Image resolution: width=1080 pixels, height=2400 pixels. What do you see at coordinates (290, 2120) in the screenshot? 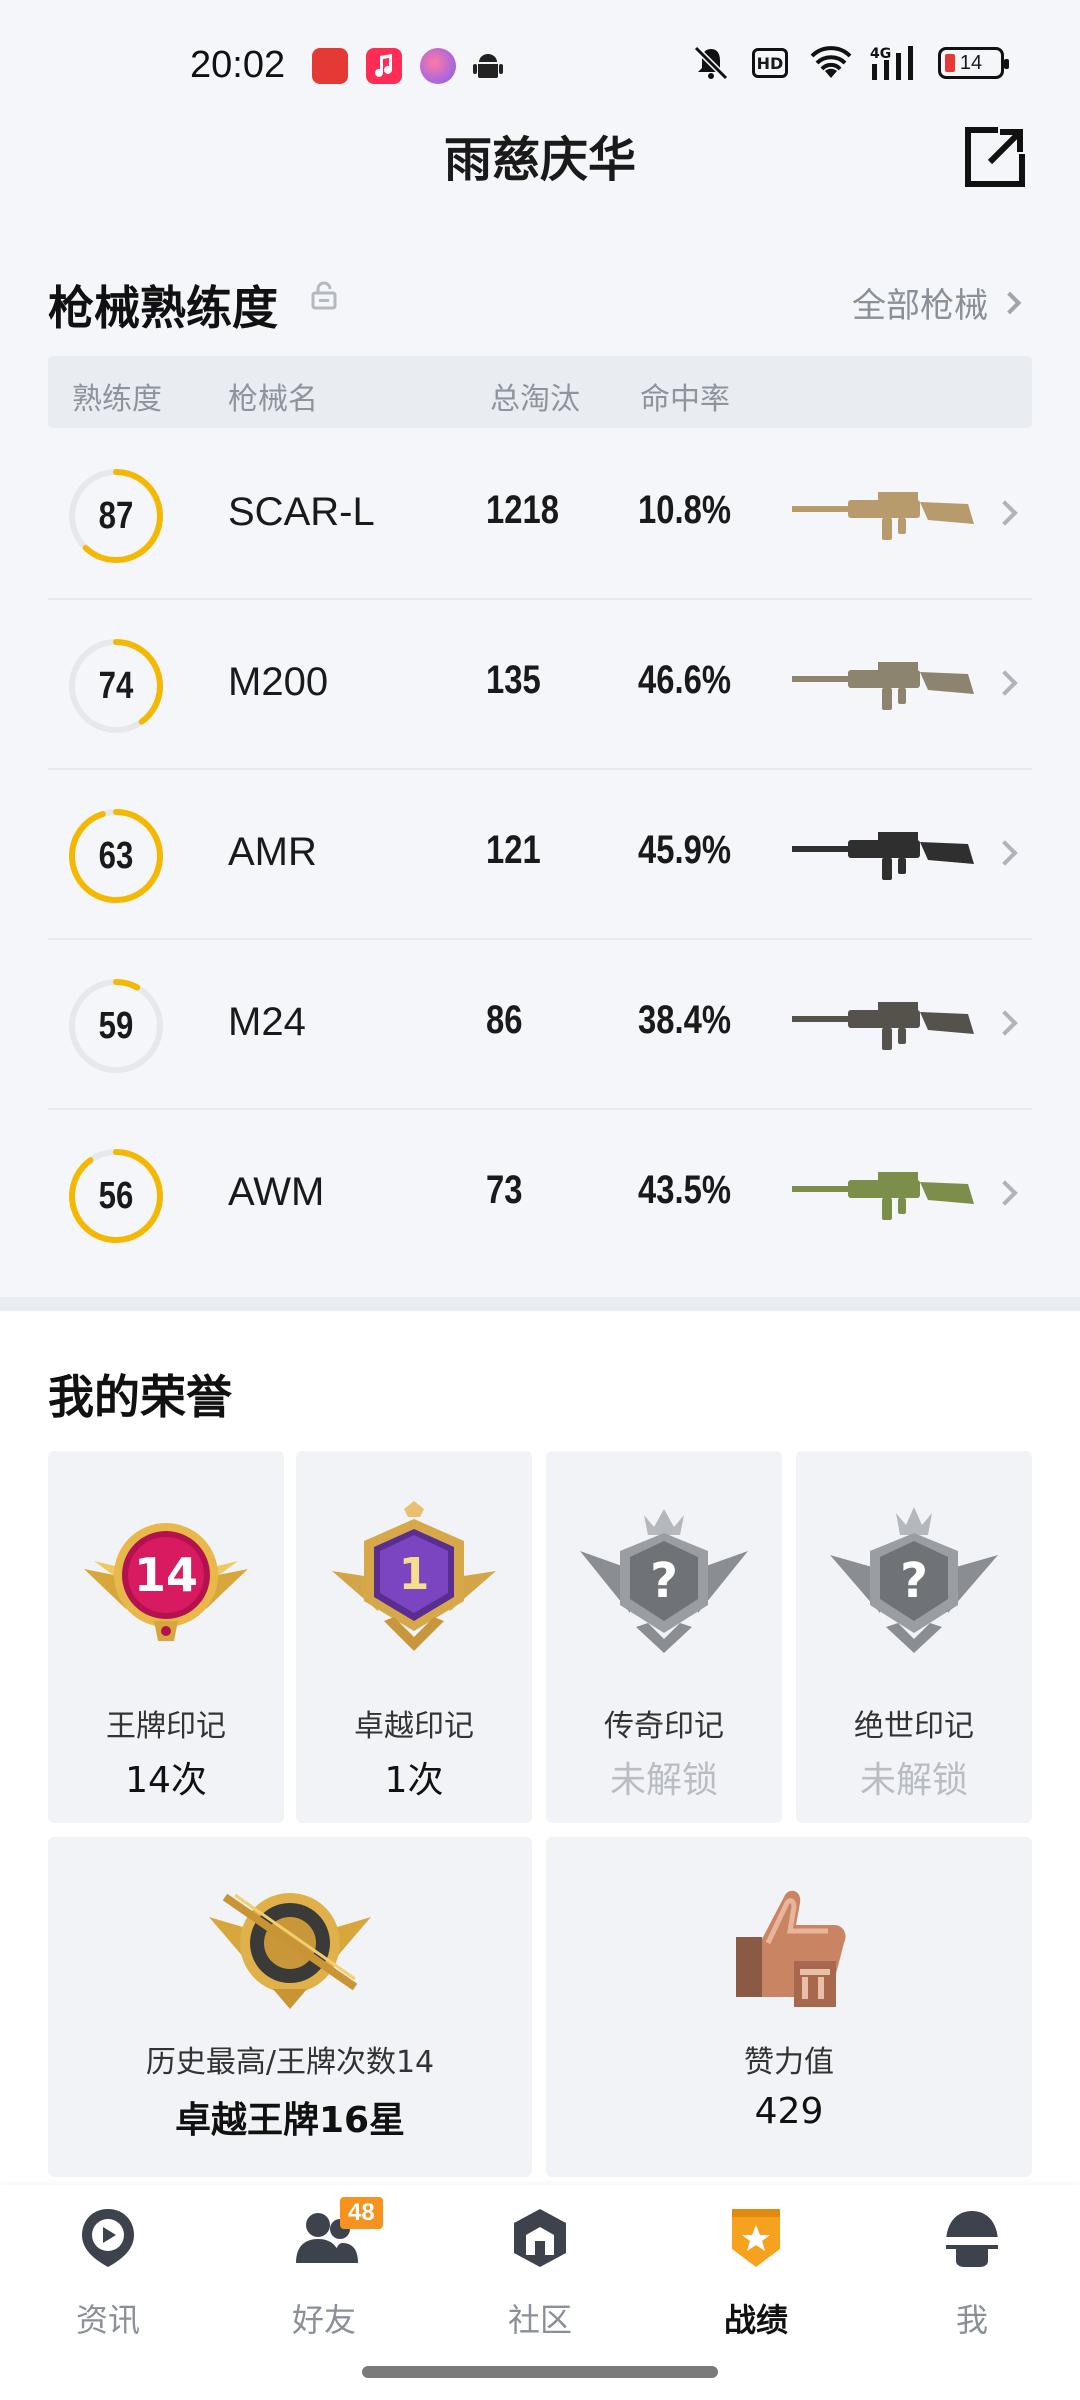
I see `history-best-value: 卓越王牌16星` at bounding box center [290, 2120].